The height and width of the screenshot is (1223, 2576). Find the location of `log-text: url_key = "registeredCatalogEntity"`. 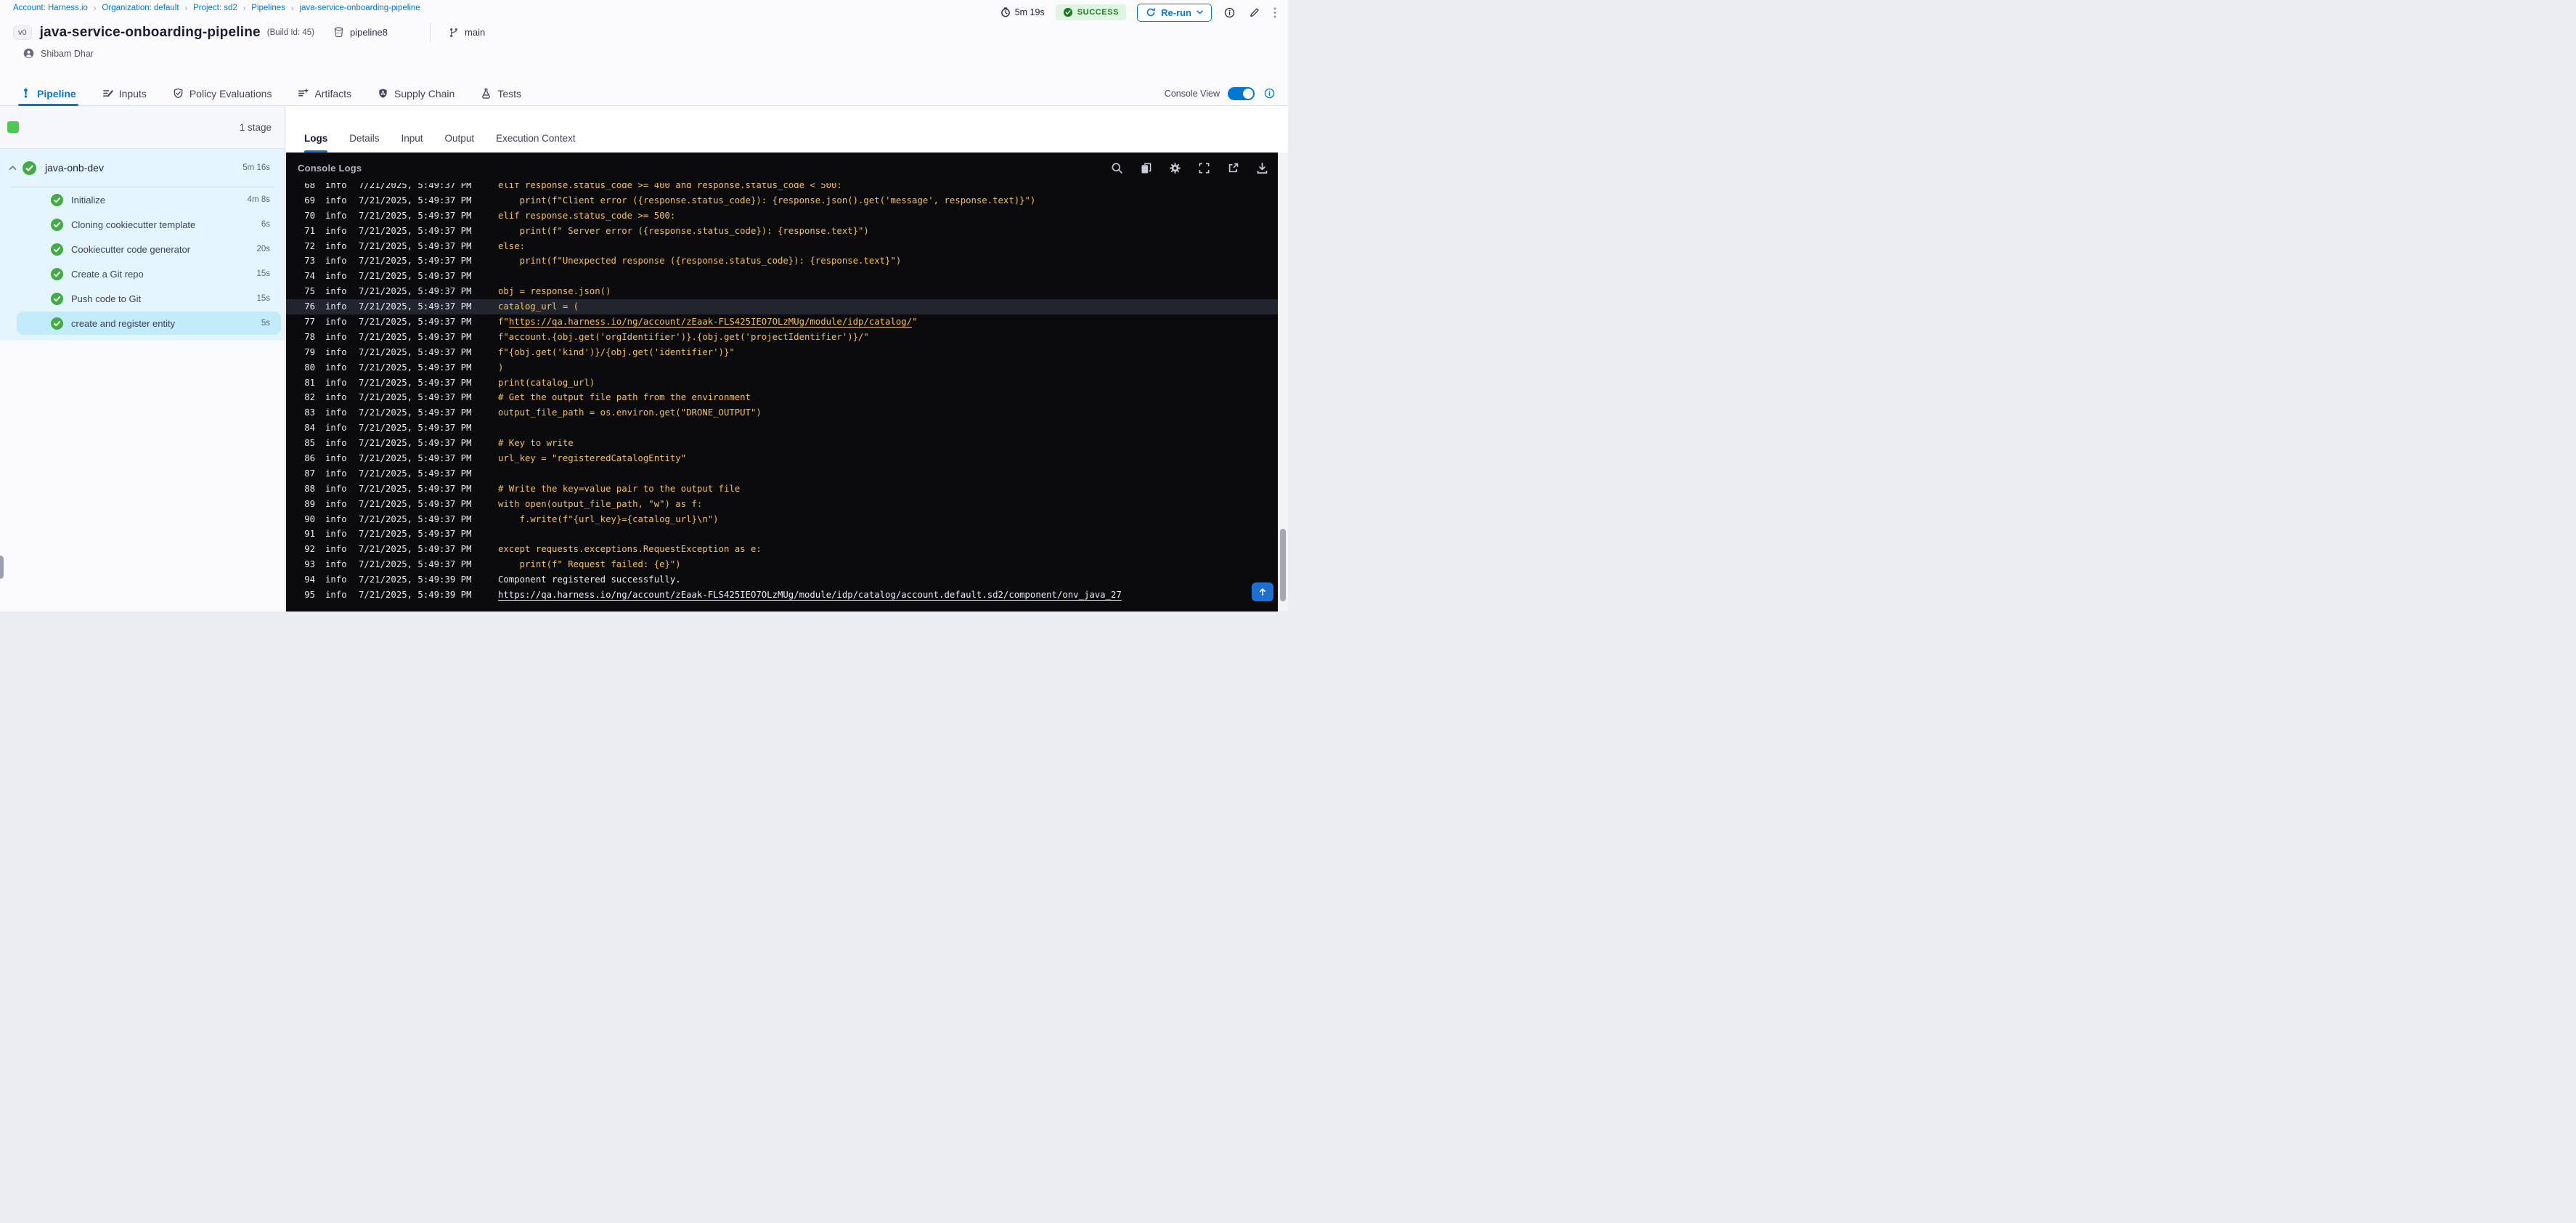

log-text: url_key = "registeredCatalogEntity" is located at coordinates (592, 458).